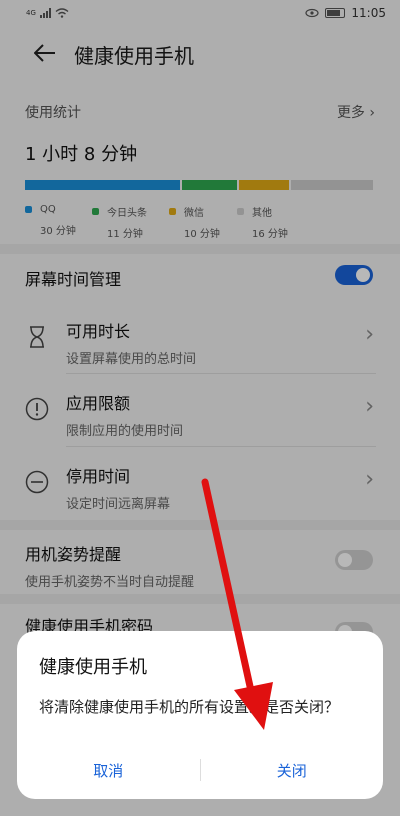 This screenshot has height=816, width=400. I want to click on annotation-arrow-icon, so click(237, 604).